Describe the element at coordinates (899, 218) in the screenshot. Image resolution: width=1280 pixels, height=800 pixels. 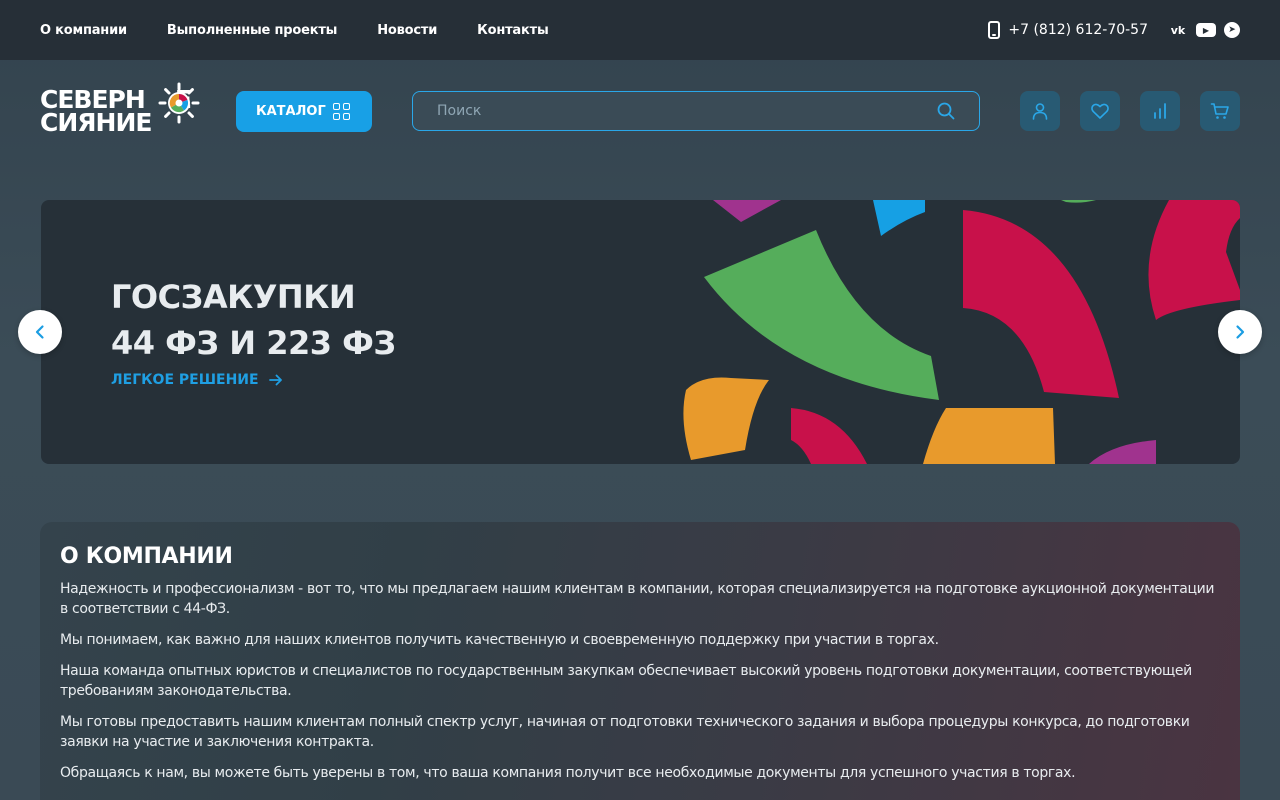
I see `shape-blue-top` at that location.